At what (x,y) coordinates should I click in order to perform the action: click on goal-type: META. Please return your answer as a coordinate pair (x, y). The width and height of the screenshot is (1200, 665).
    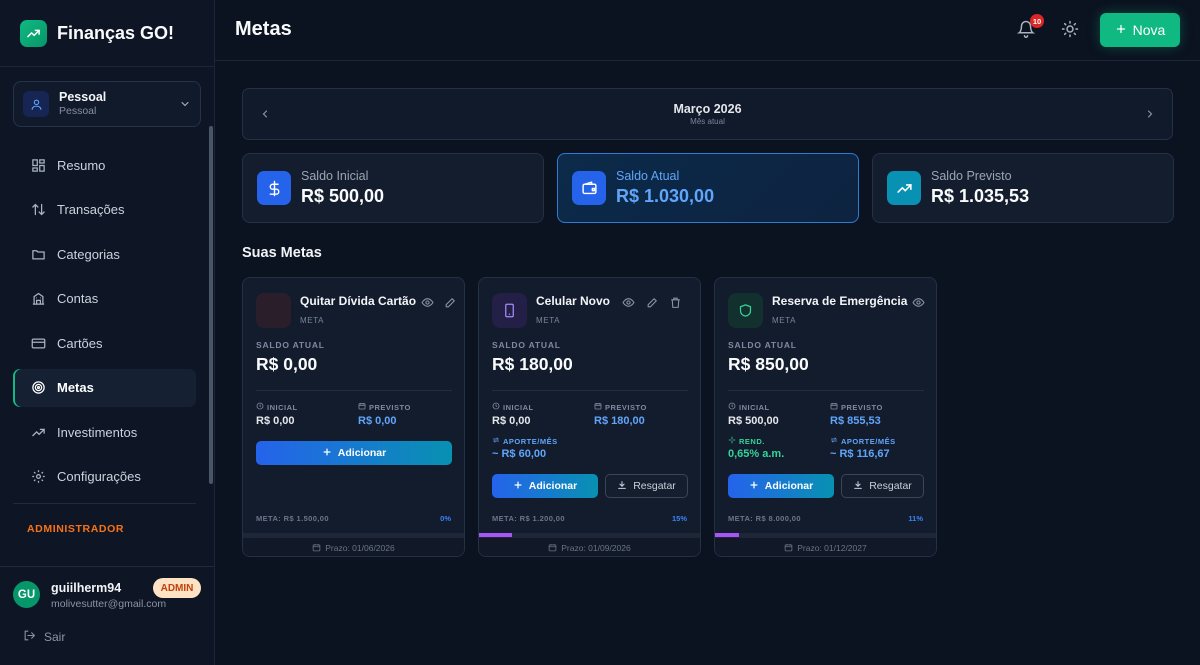
    Looking at the image, I should click on (548, 320).